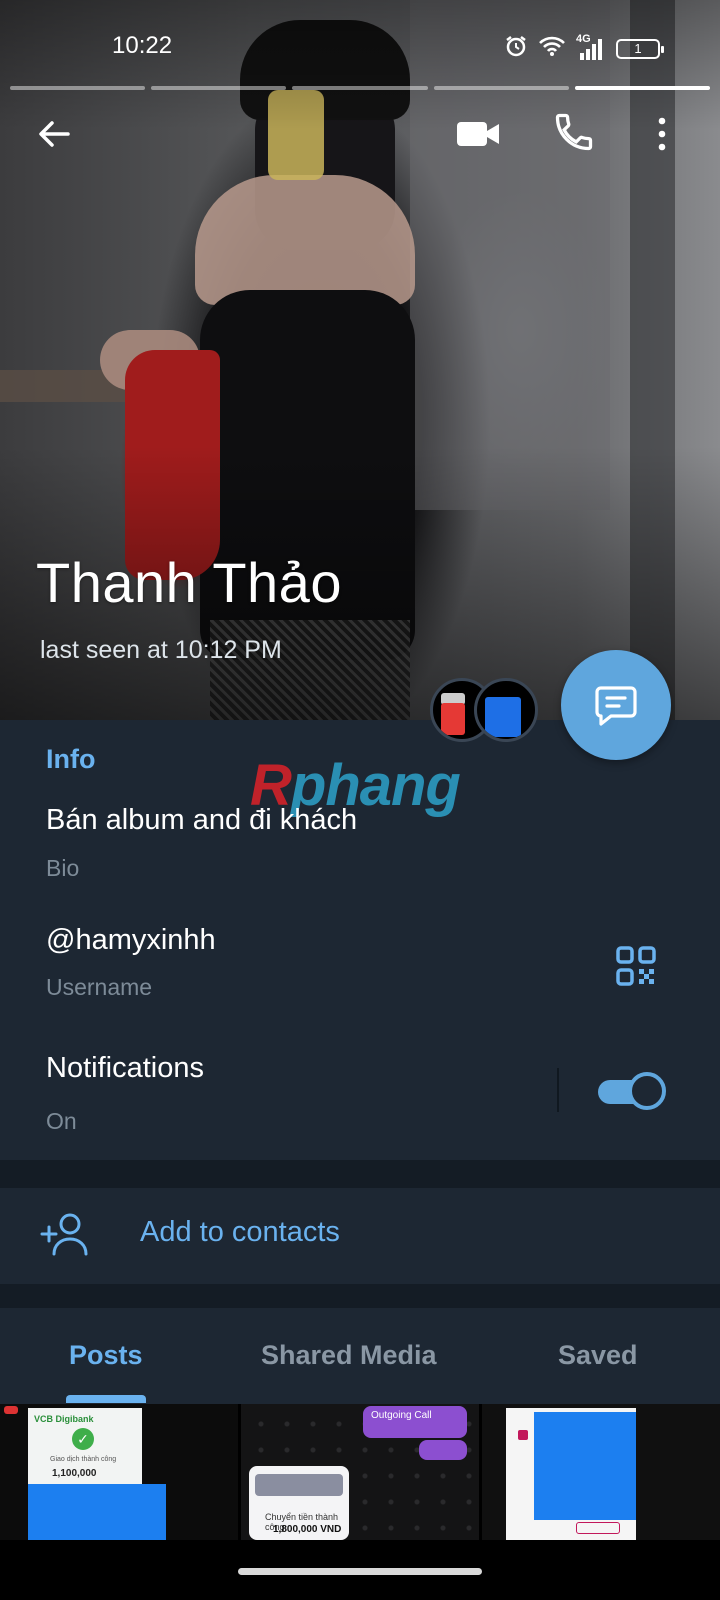  I want to click on back-arrow-icon, so click(56, 134).